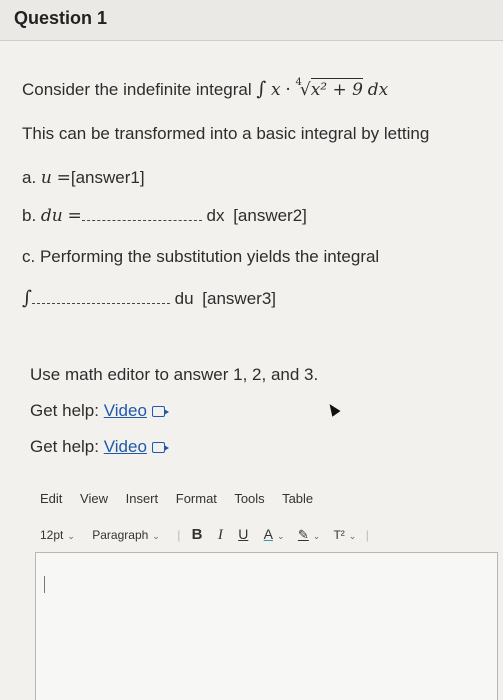 This screenshot has height=700, width=503. Describe the element at coordinates (61, 18) in the screenshot. I see `question-title: Question 1` at that location.